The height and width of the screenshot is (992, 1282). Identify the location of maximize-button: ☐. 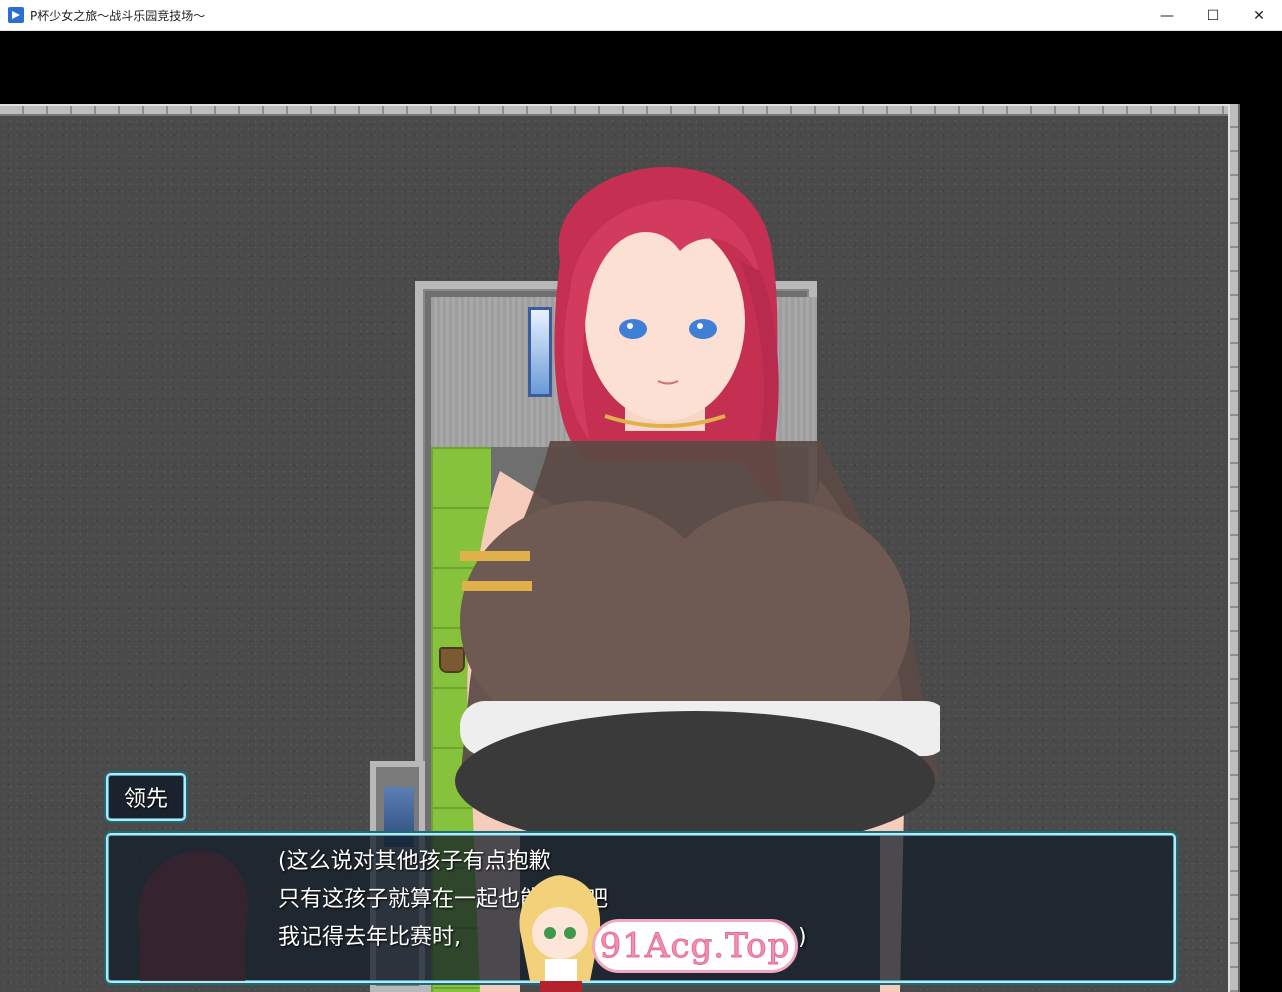
(1213, 15).